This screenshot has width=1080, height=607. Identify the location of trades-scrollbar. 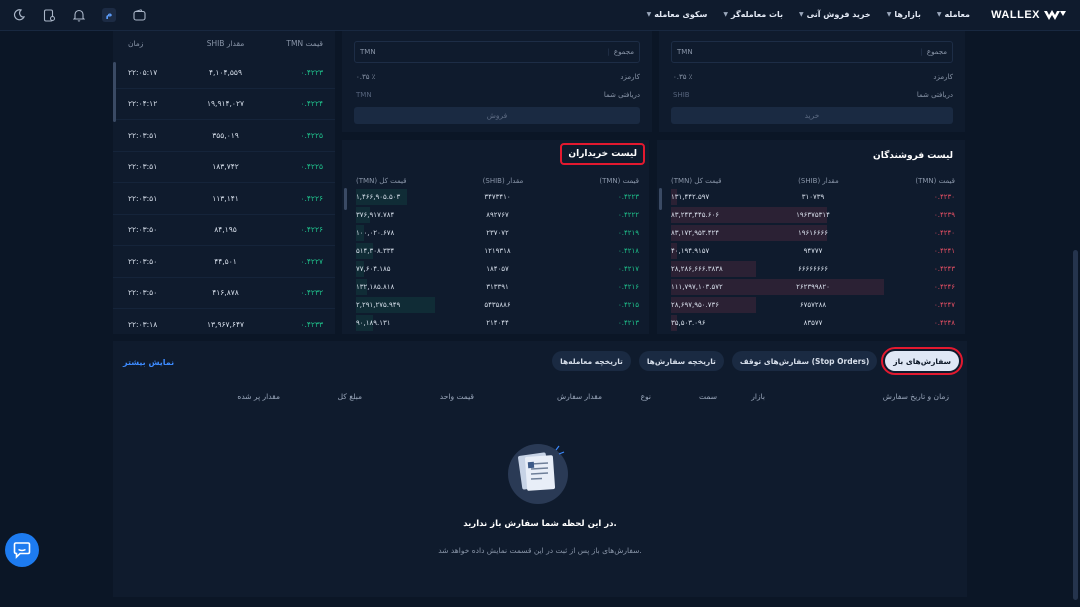
(114, 92).